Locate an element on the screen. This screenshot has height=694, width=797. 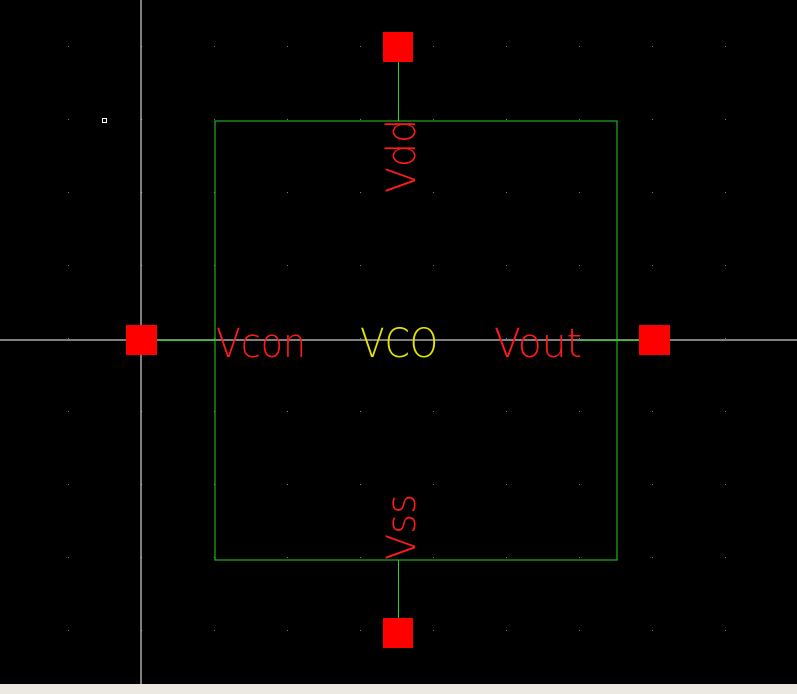
vout-pin-marker is located at coordinates (654, 340).